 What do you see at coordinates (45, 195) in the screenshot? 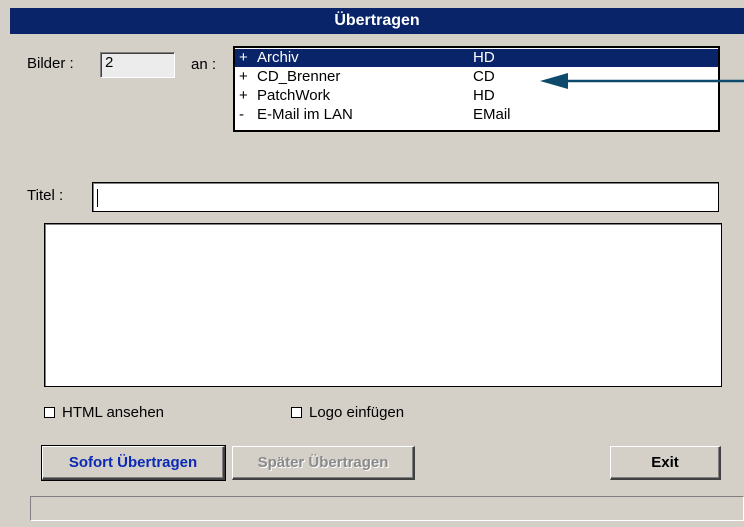
I see `title-label: Titel :` at bounding box center [45, 195].